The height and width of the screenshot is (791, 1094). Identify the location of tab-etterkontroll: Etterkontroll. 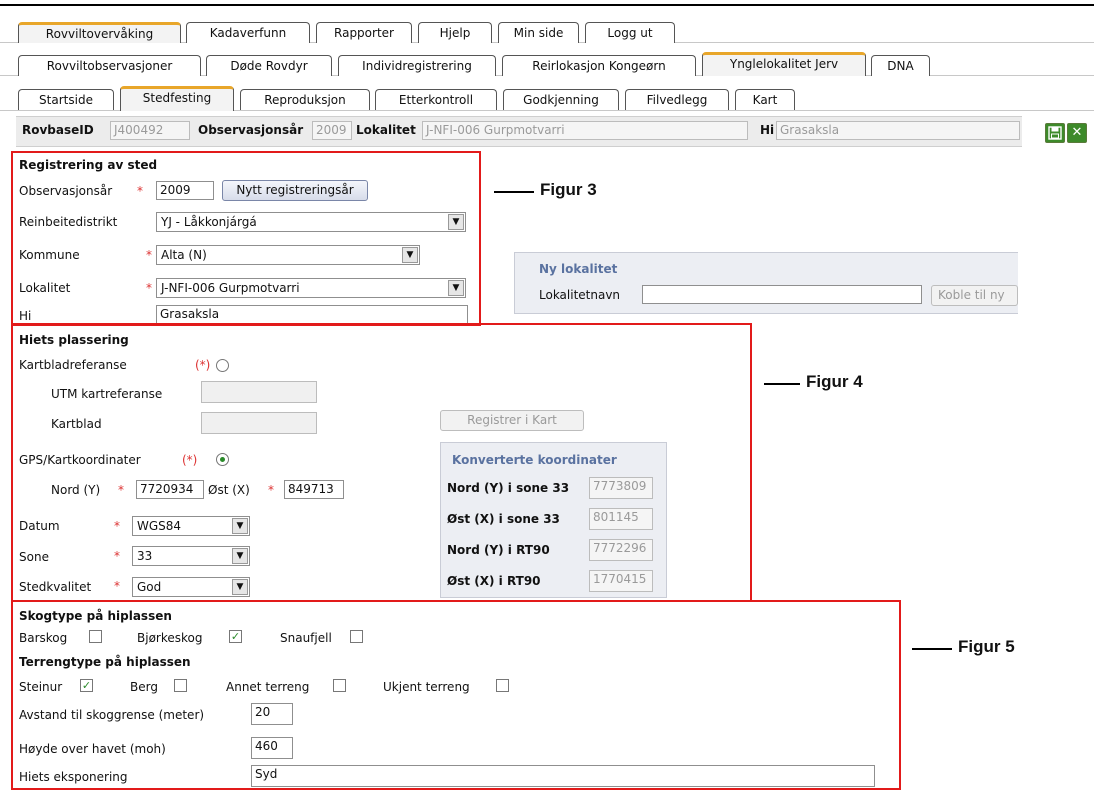
(436, 99).